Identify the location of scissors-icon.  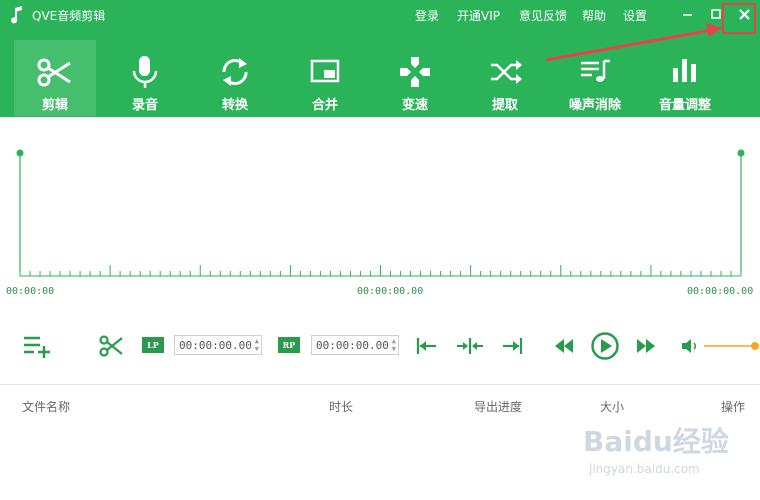
(54, 72).